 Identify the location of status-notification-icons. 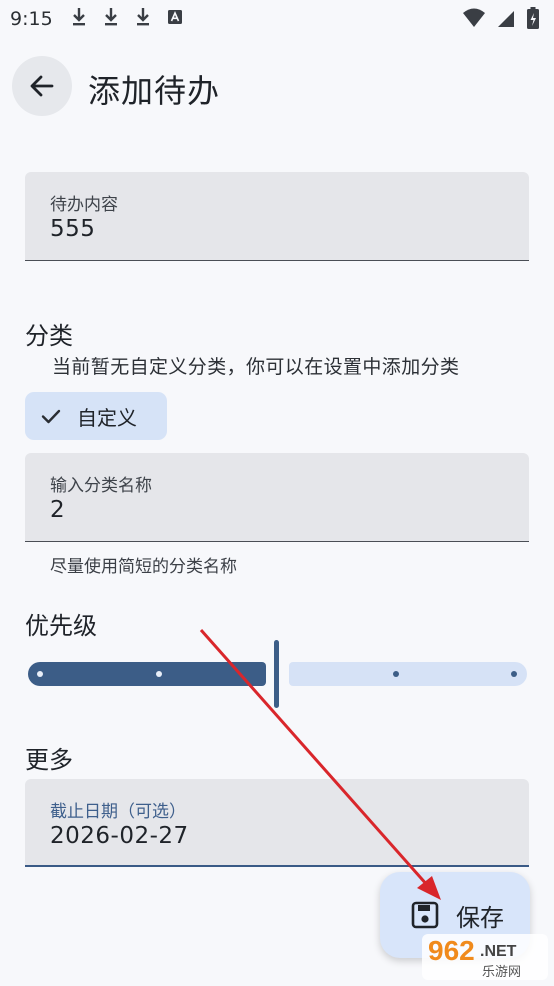
(127, 17).